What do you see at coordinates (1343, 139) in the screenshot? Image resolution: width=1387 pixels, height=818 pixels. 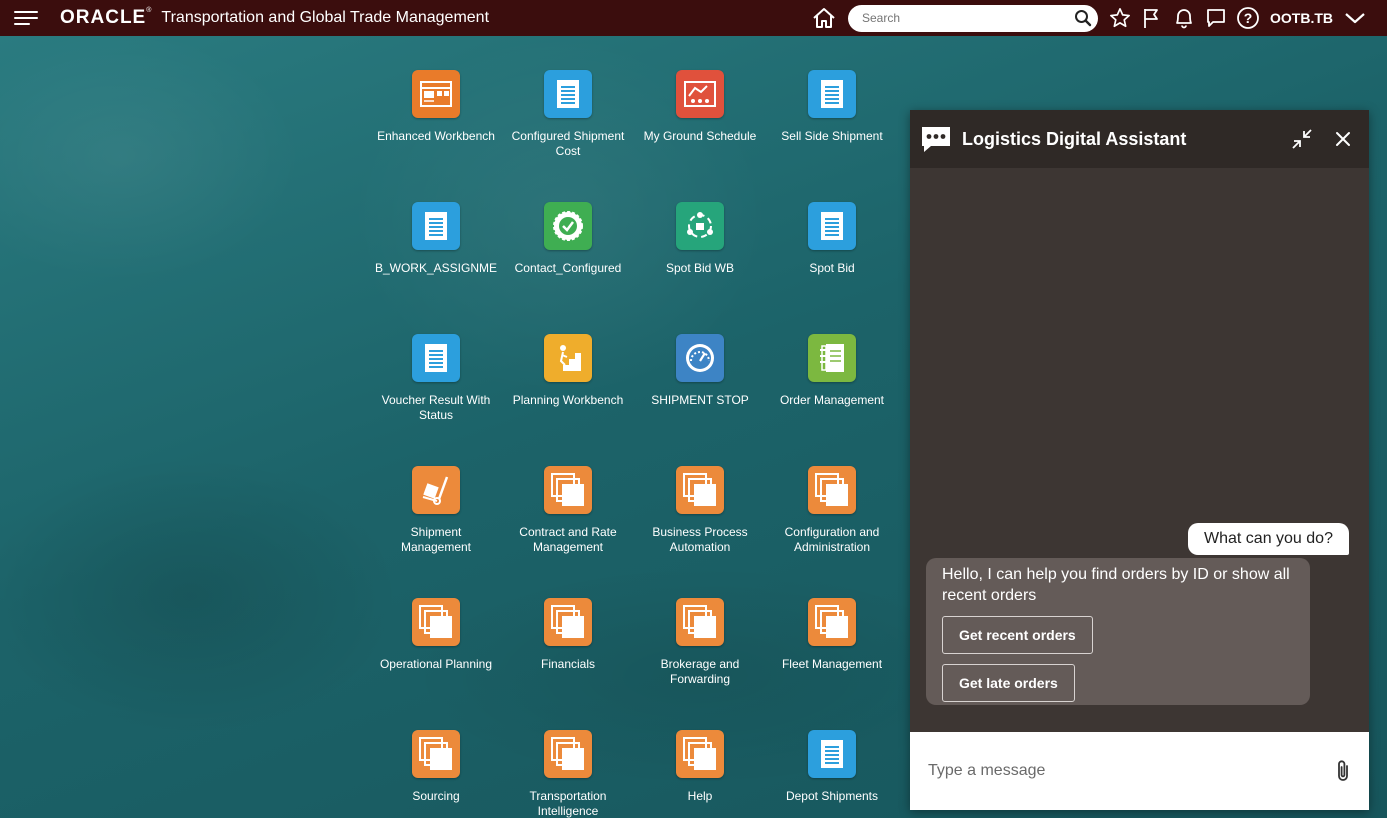 I see `close-icon` at bounding box center [1343, 139].